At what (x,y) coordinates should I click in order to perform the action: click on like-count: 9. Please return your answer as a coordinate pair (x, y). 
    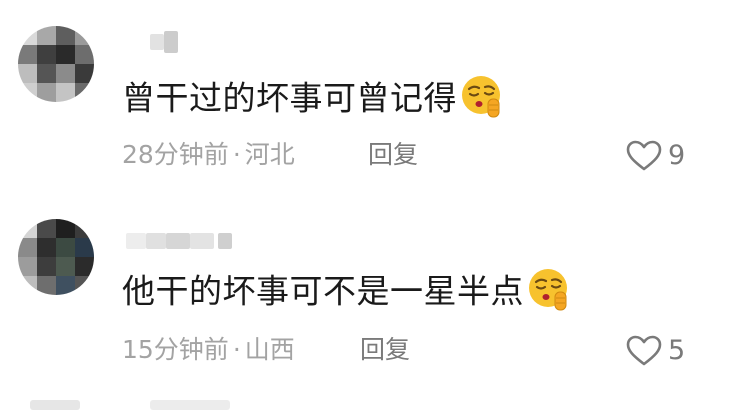
    Looking at the image, I should click on (677, 155).